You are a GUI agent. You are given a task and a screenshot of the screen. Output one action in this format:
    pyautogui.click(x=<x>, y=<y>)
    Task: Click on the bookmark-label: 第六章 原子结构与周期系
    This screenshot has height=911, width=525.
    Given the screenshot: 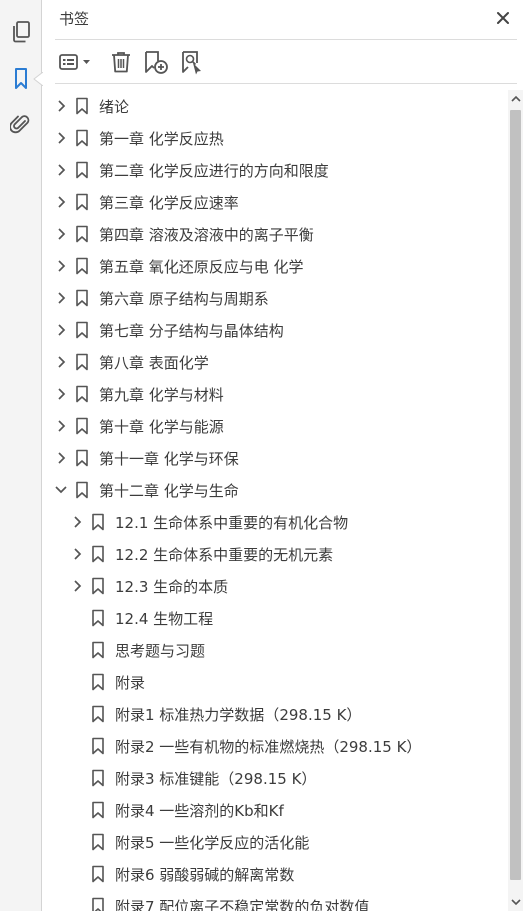 What is the action you would take?
    pyautogui.click(x=184, y=299)
    